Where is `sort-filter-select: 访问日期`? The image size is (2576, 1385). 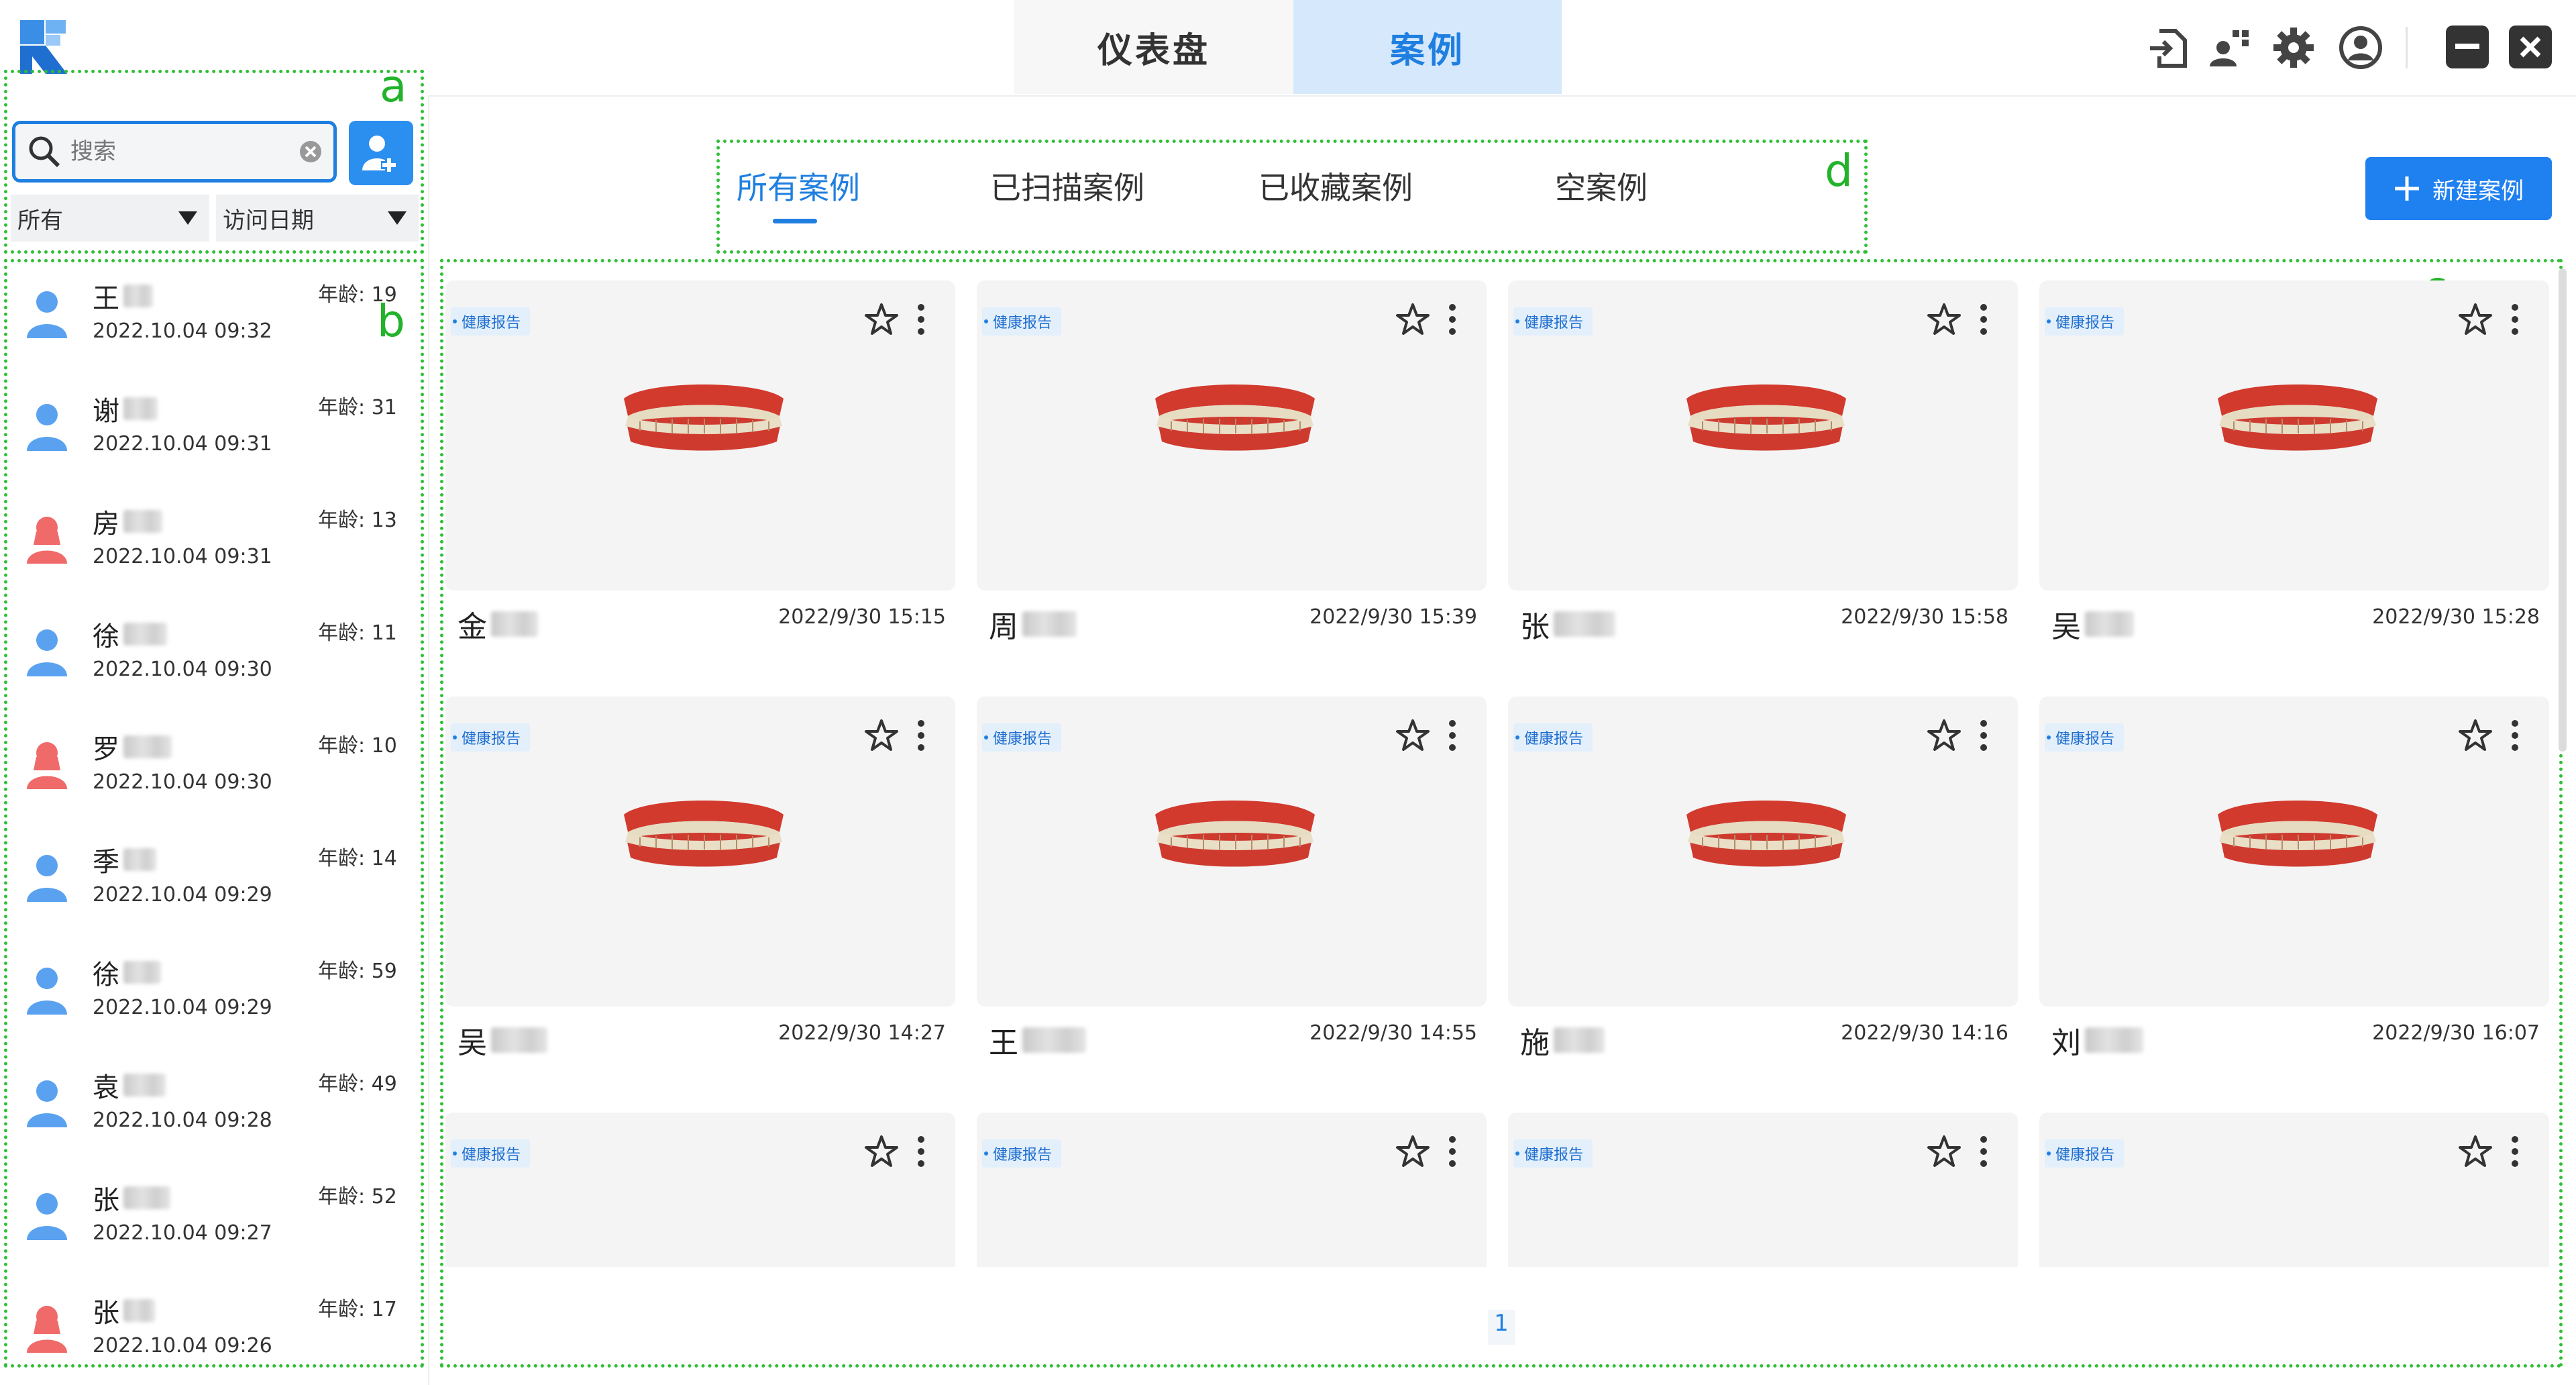
sort-filter-select: 访问日期 is located at coordinates (317, 218).